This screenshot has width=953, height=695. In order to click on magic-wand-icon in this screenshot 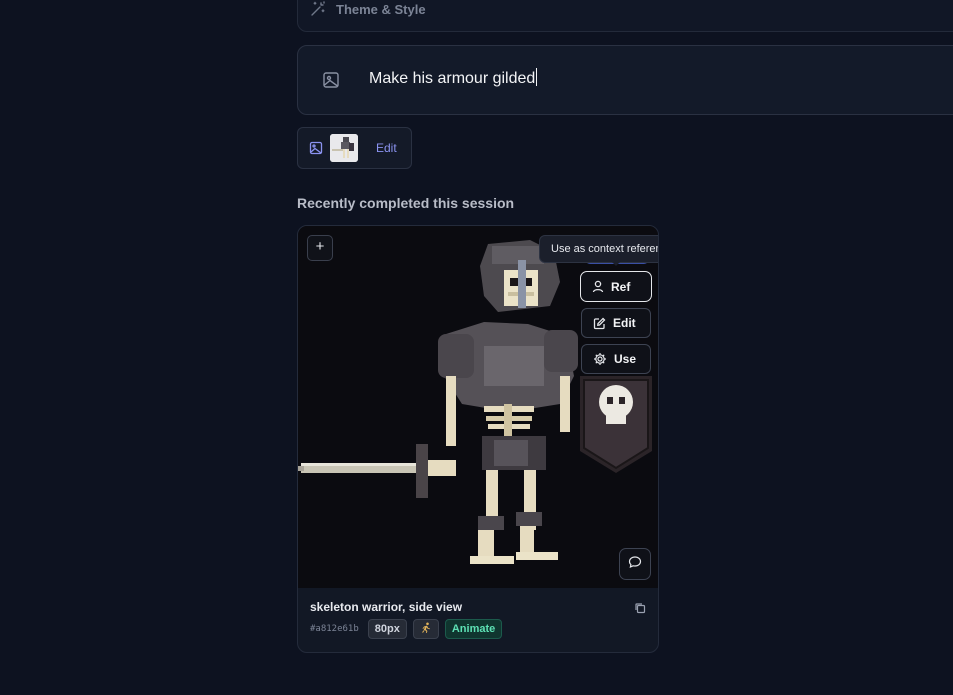, I will do `click(318, 9)`.